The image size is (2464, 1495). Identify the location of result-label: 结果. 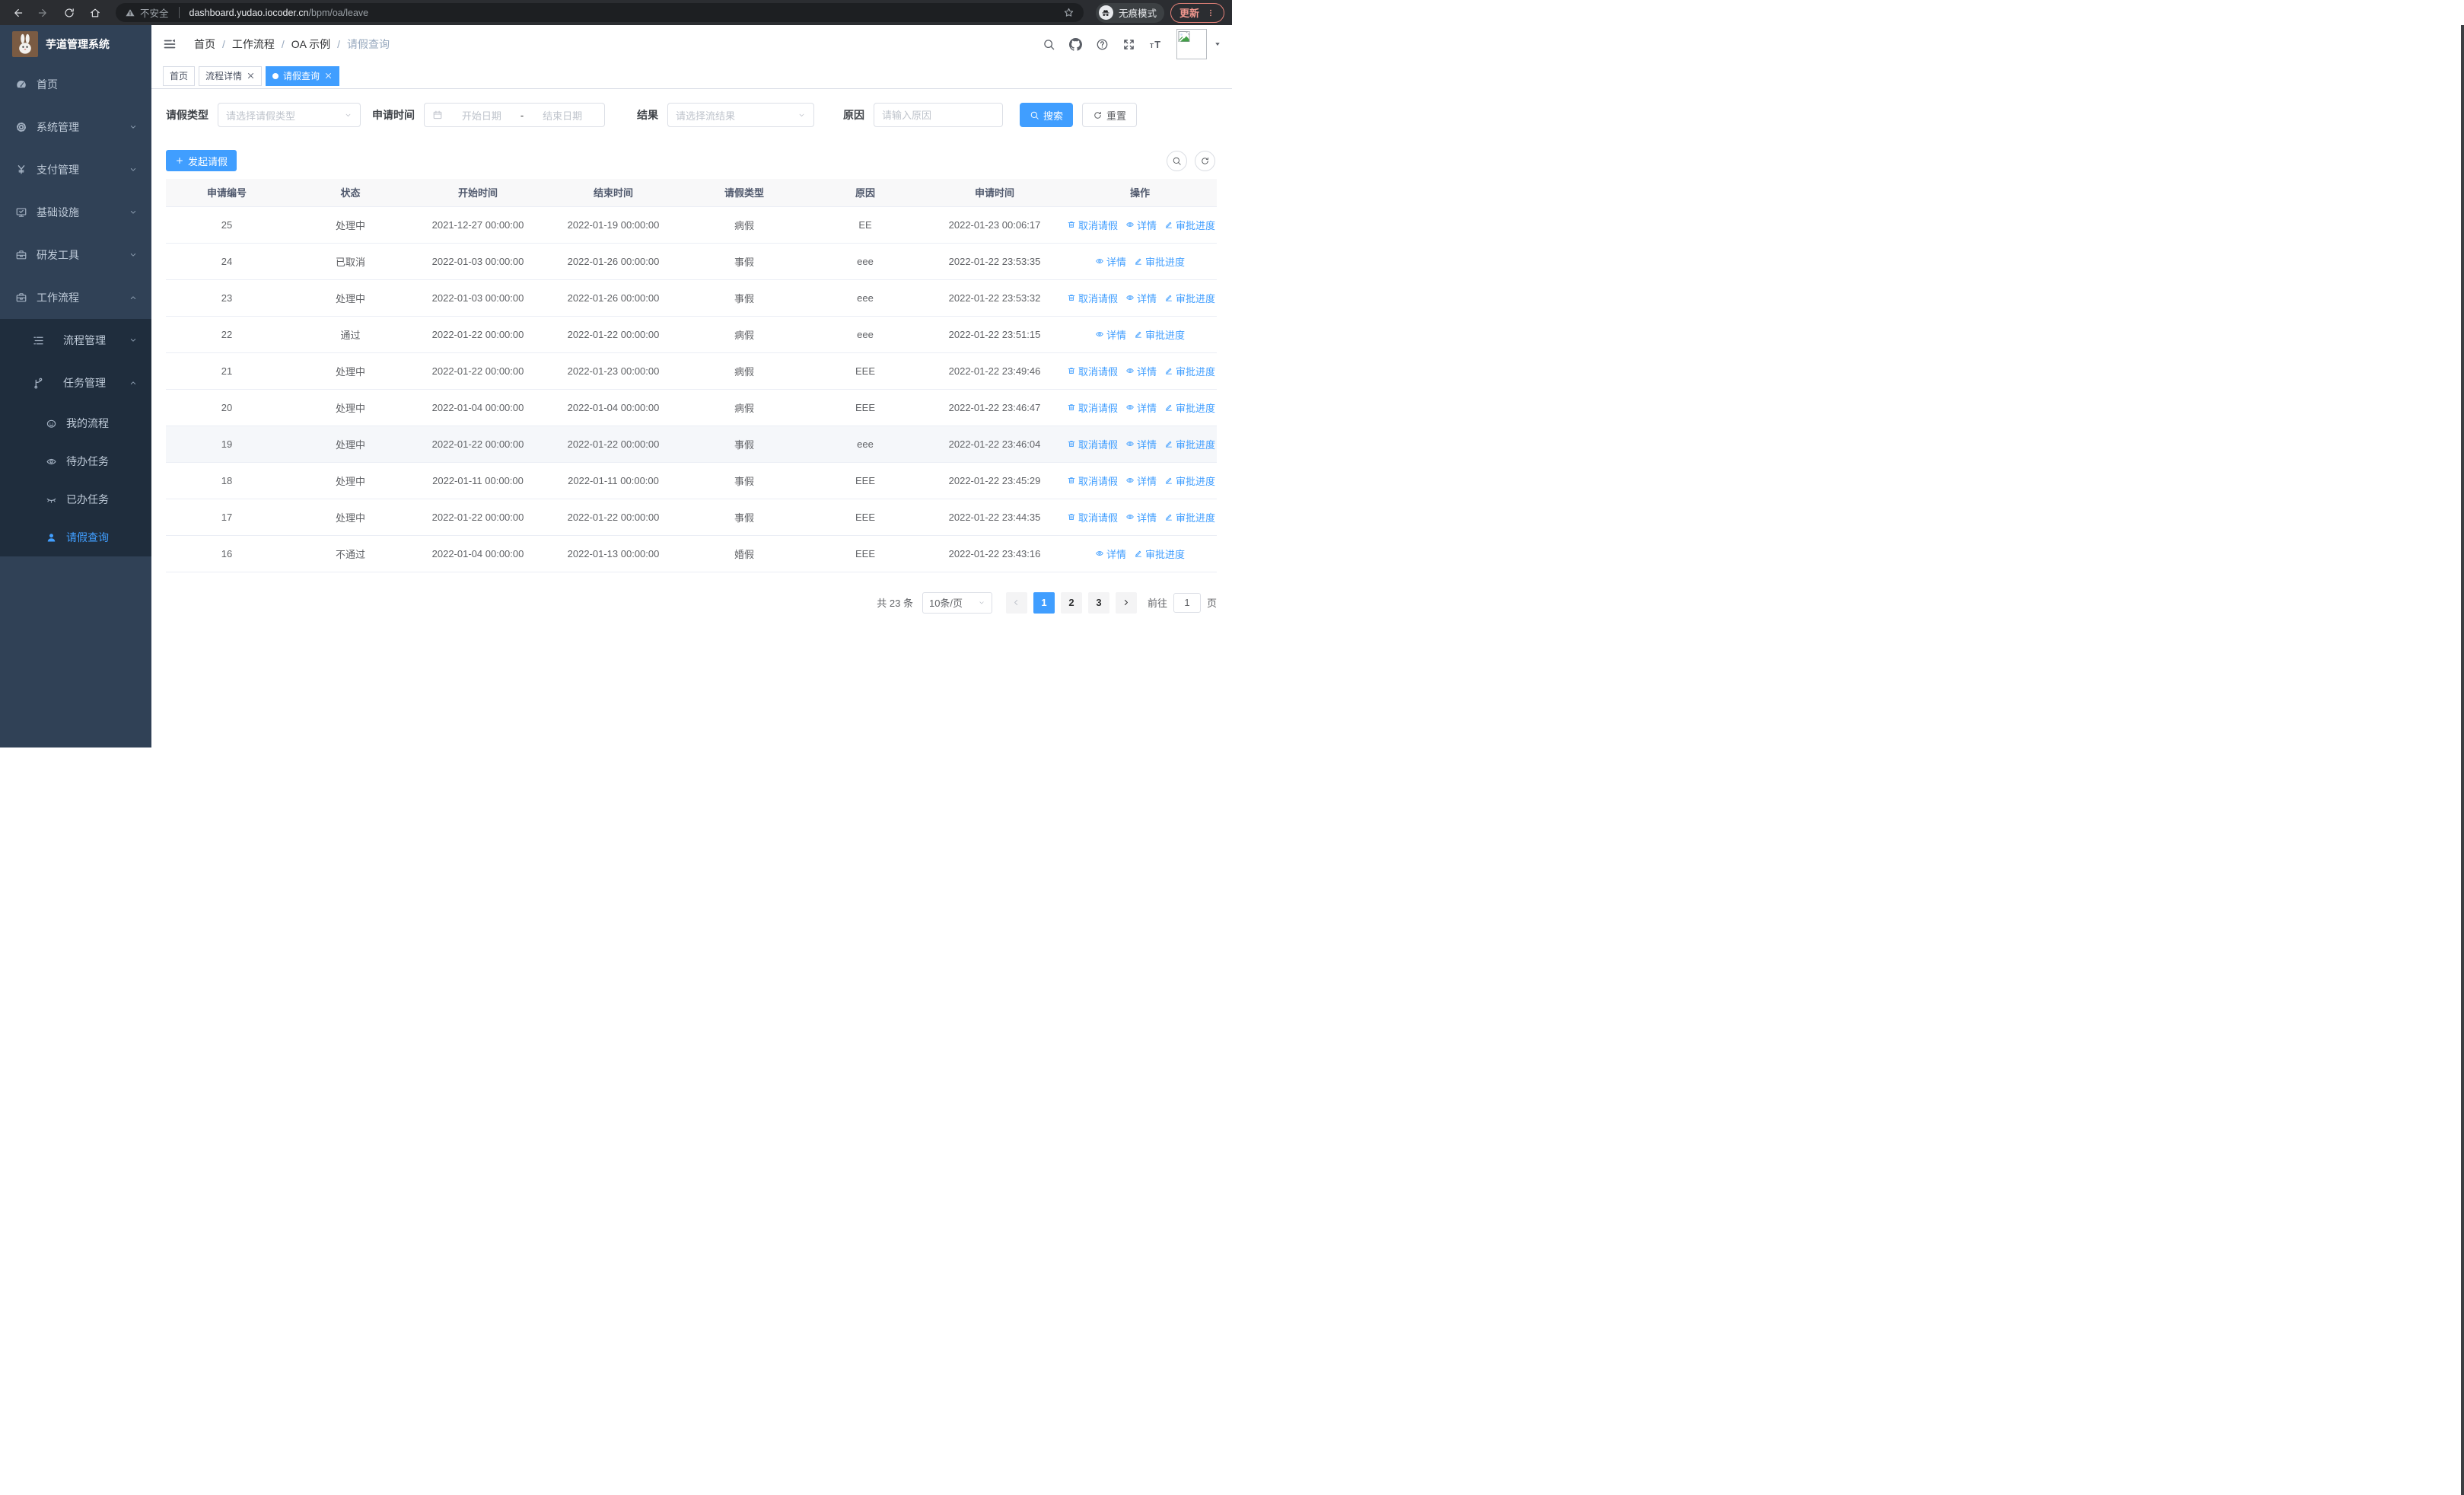
(647, 115).